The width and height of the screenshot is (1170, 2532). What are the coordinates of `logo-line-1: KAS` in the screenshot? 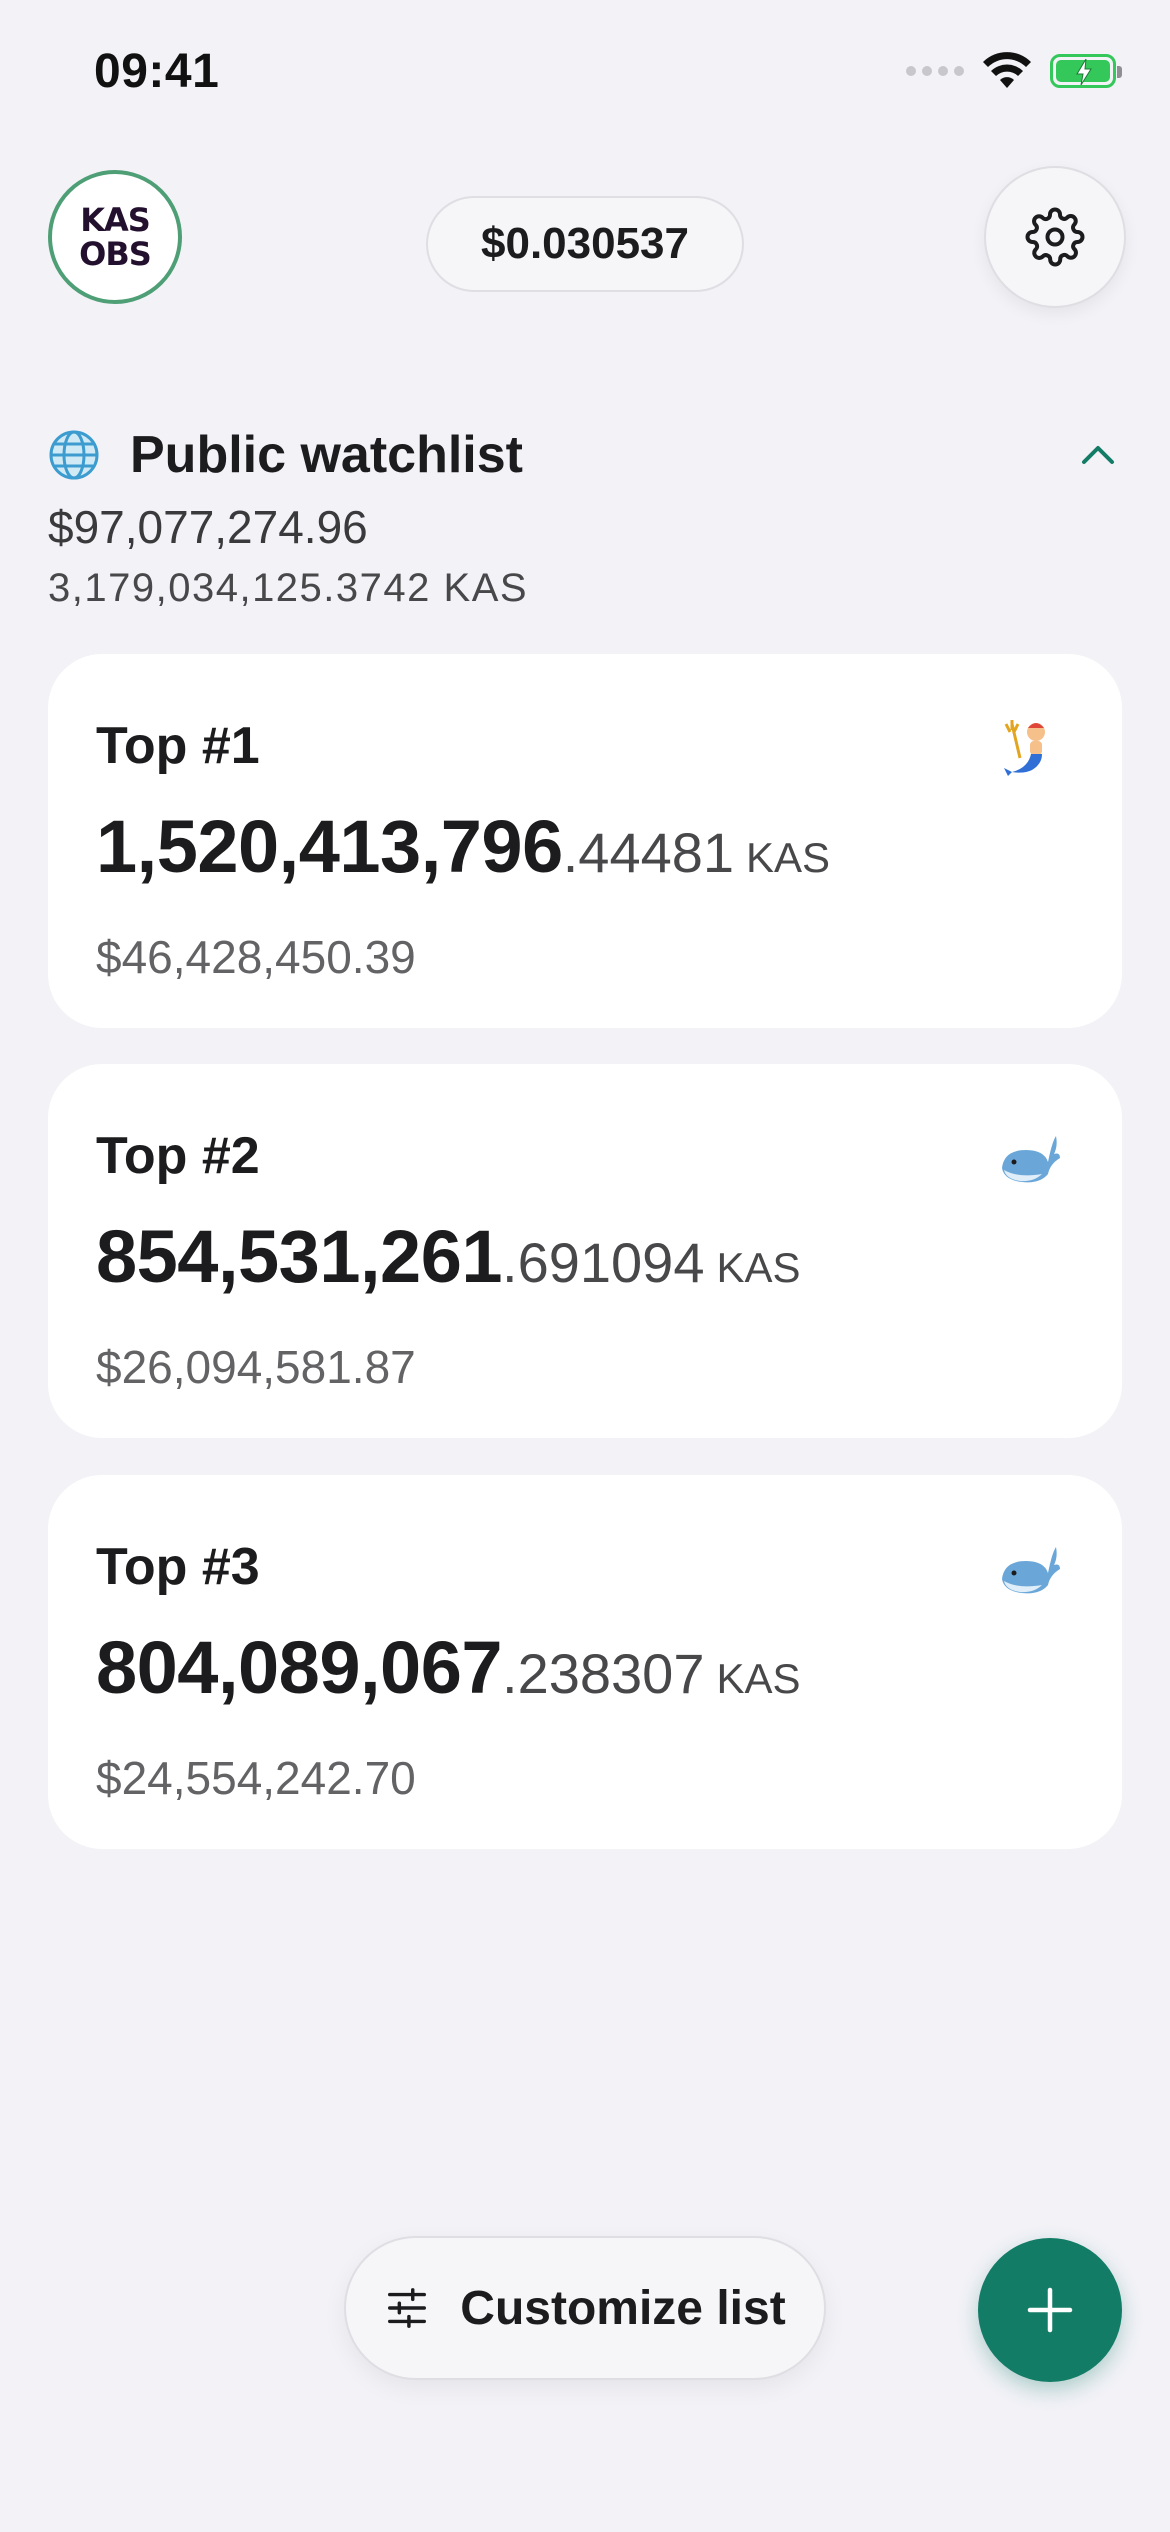 It's located at (115, 220).